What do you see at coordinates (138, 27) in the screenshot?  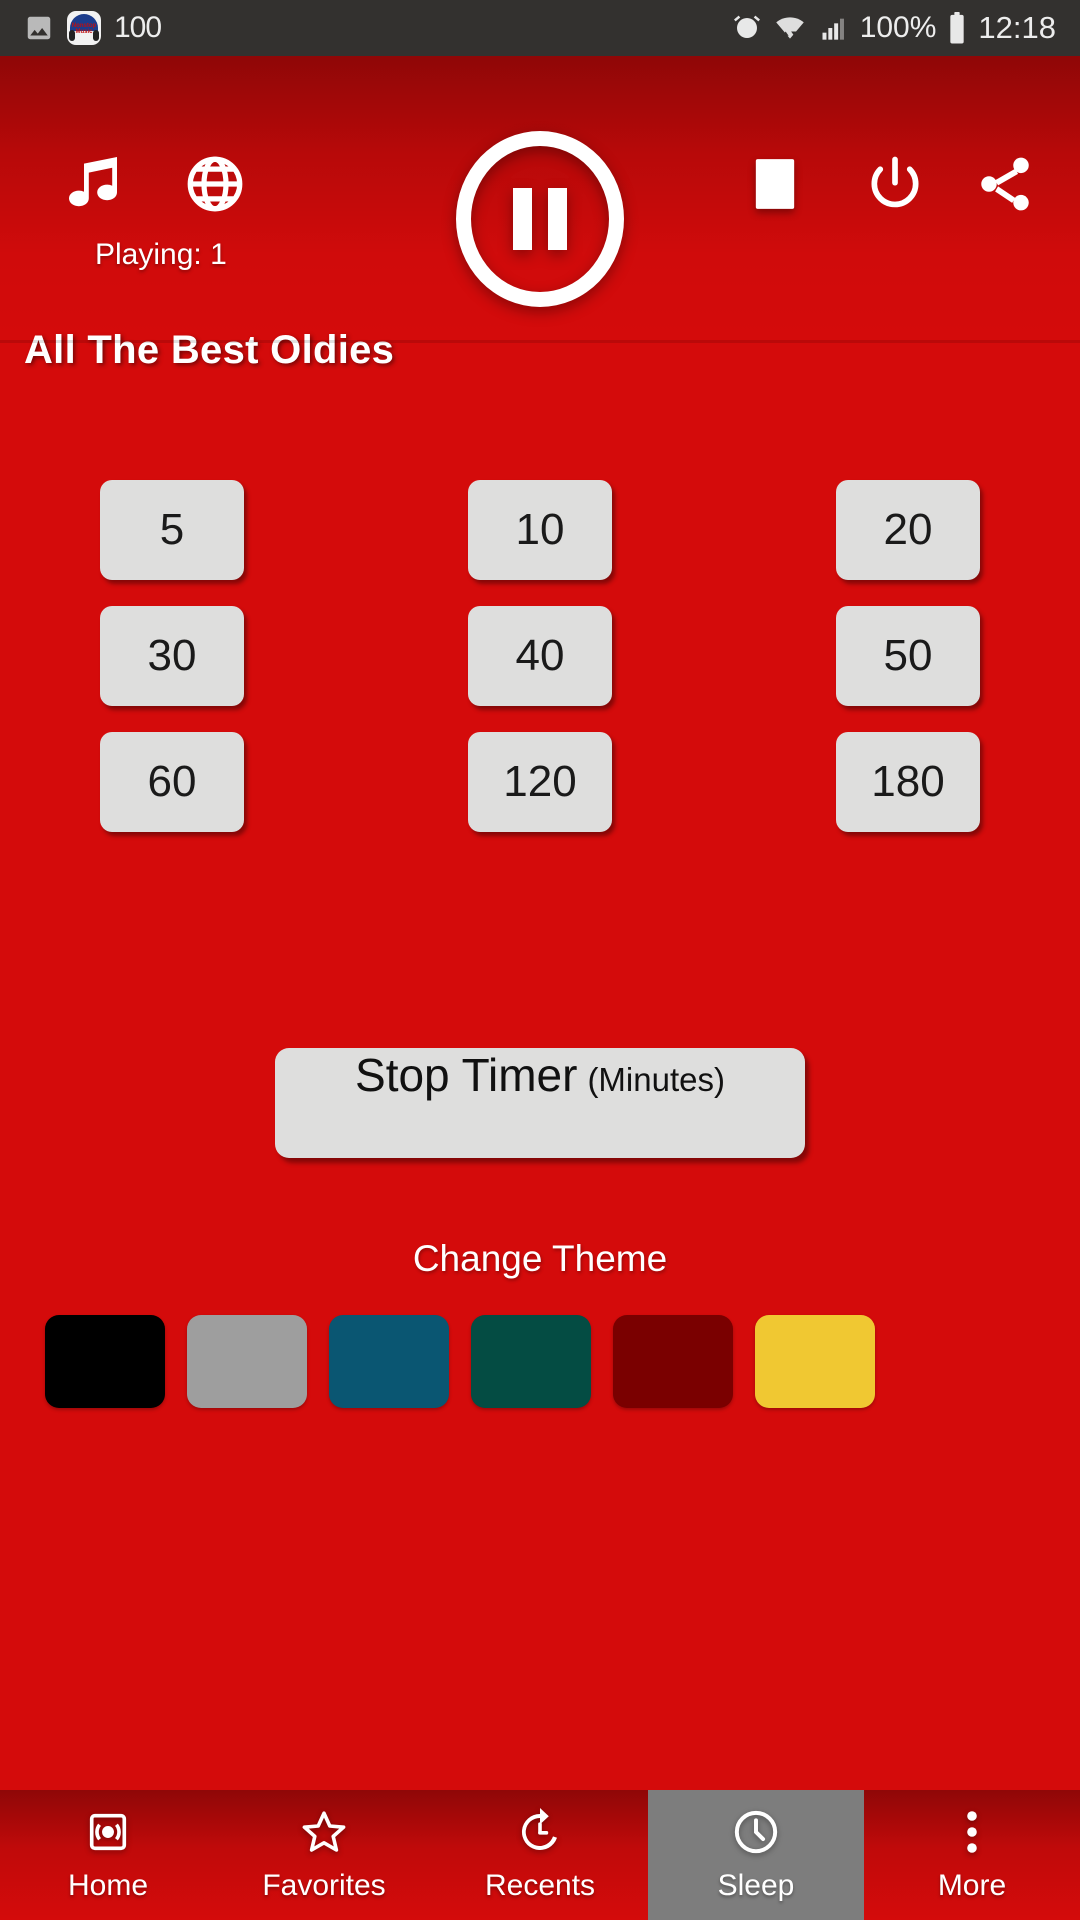 I see `notification-count: 100` at bounding box center [138, 27].